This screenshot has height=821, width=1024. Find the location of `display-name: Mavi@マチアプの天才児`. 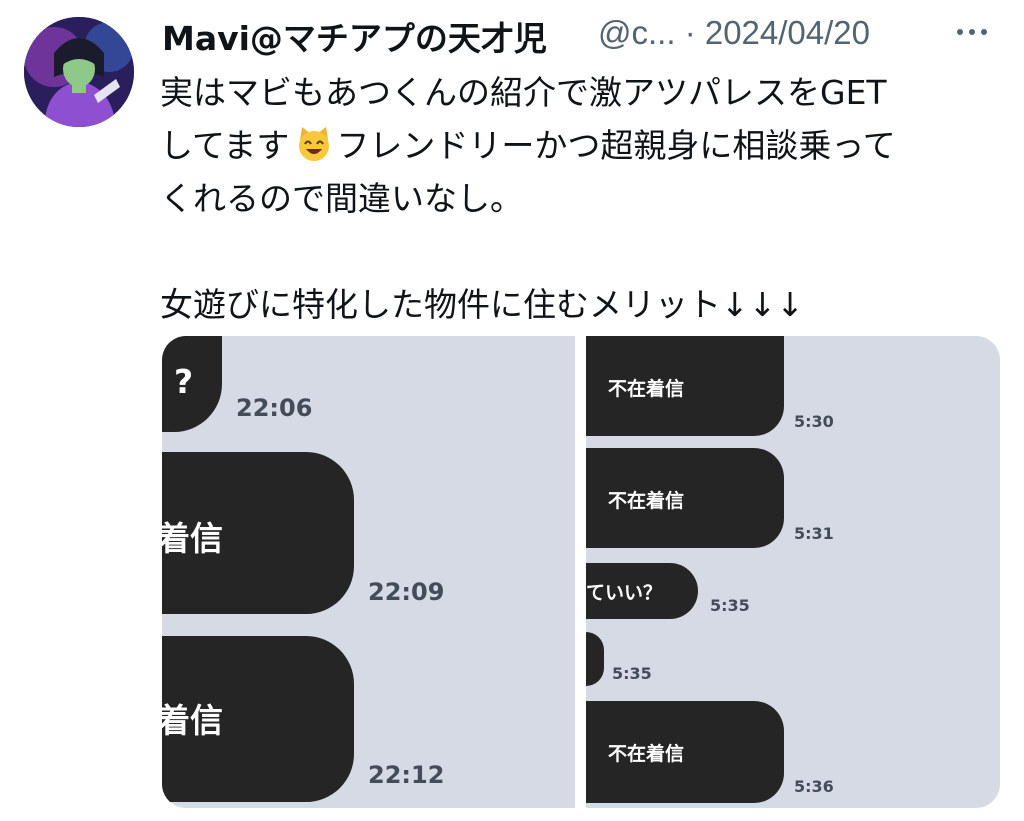

display-name: Mavi@マチアプの天才児 is located at coordinates (354, 36).